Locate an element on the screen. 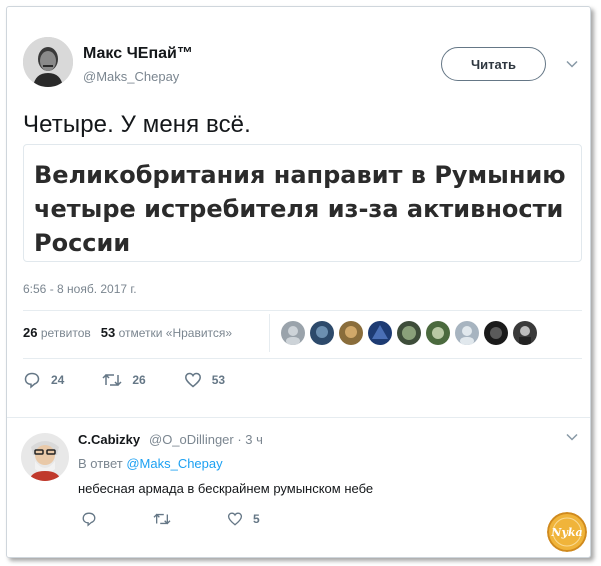 The image size is (601, 566). reply-meta: @O_oDillinger · 3 ч is located at coordinates (206, 439).